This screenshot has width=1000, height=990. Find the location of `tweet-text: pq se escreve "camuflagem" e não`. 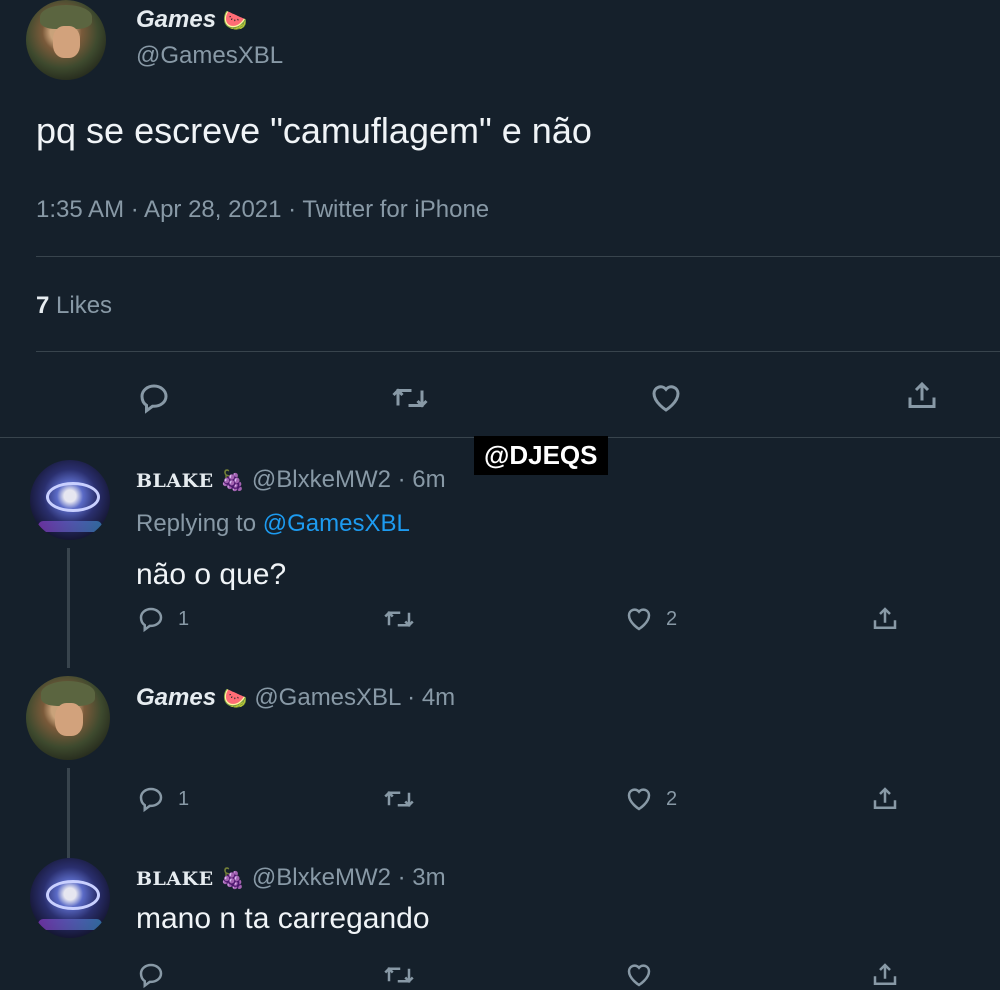

tweet-text: pq se escreve "camuflagem" e não is located at coordinates (314, 130).